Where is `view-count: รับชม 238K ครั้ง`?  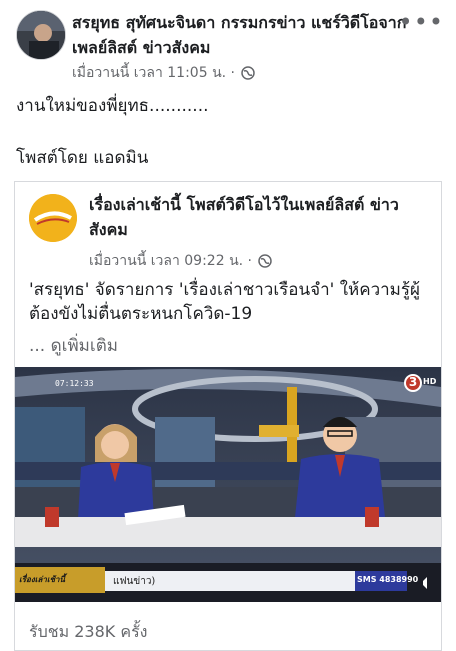 view-count: รับชม 238K ครั้ง is located at coordinates (88, 631).